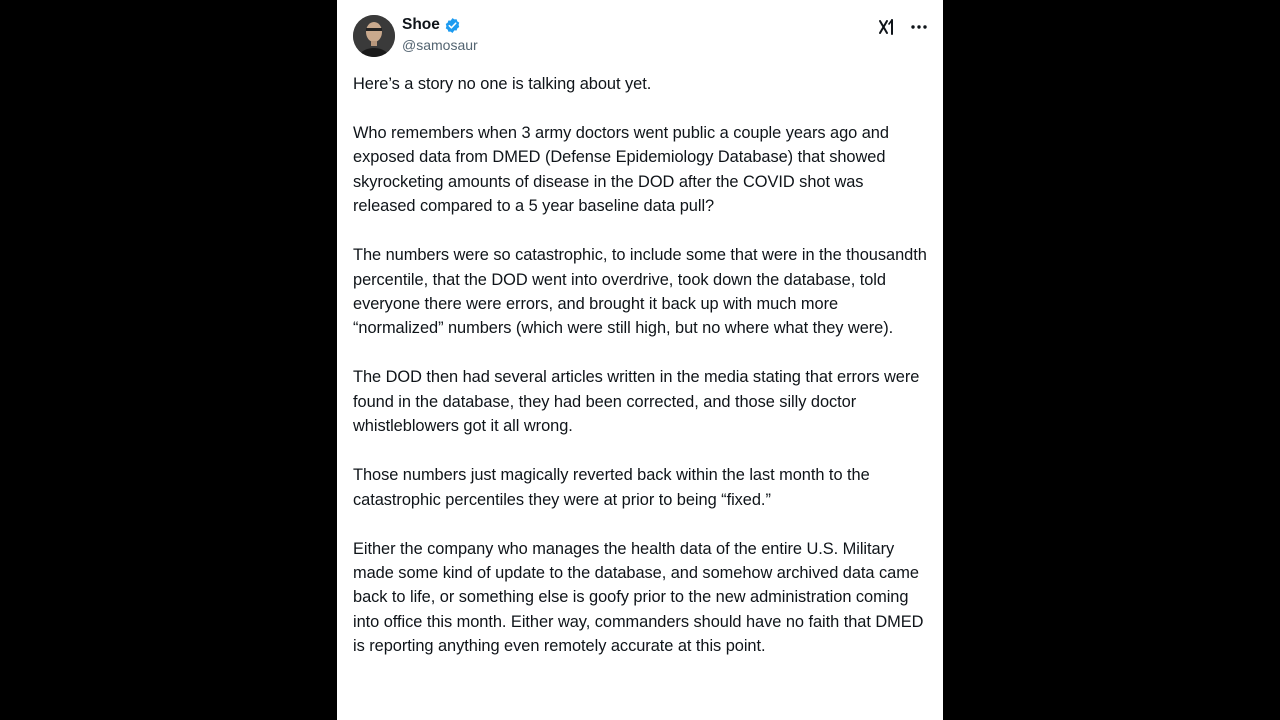  What do you see at coordinates (642, 37) in the screenshot?
I see `post-header: Shoe @samosaur` at bounding box center [642, 37].